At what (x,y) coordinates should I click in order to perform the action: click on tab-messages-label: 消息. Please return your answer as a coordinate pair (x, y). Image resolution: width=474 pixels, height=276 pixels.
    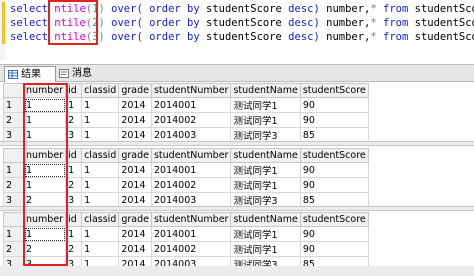
    Looking at the image, I should click on (82, 73).